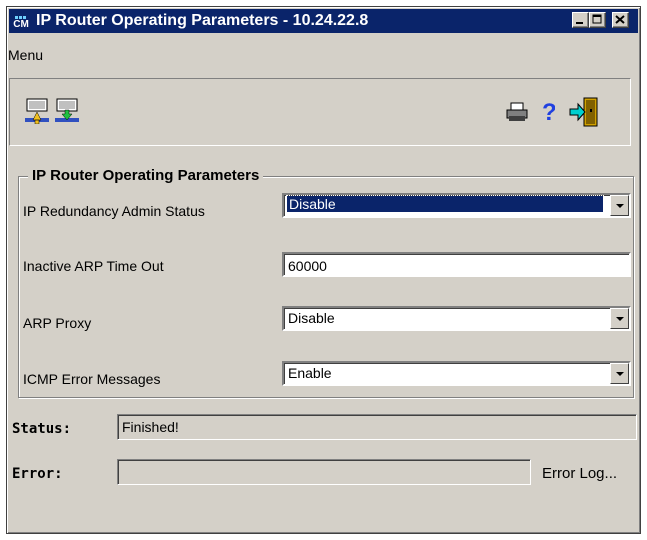 The image size is (647, 540). What do you see at coordinates (146, 175) in the screenshot?
I see `group-title: IP Router Operating Parameters` at bounding box center [146, 175].